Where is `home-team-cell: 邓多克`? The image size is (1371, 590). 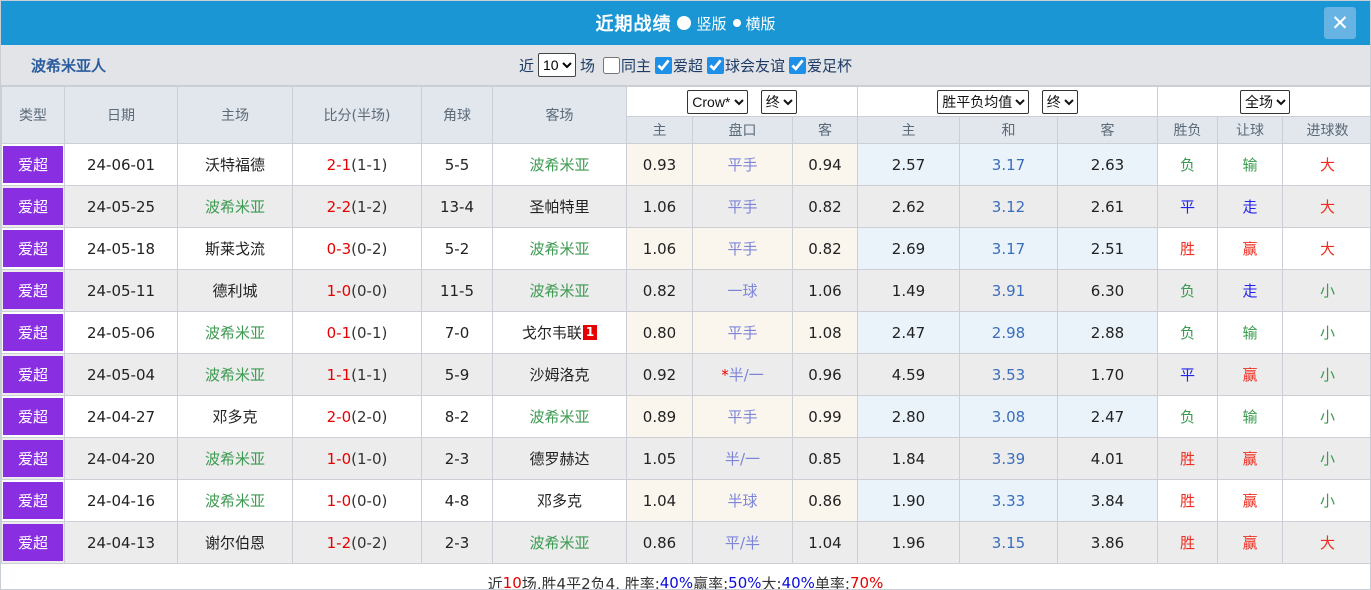 home-team-cell: 邓多克 is located at coordinates (235, 416).